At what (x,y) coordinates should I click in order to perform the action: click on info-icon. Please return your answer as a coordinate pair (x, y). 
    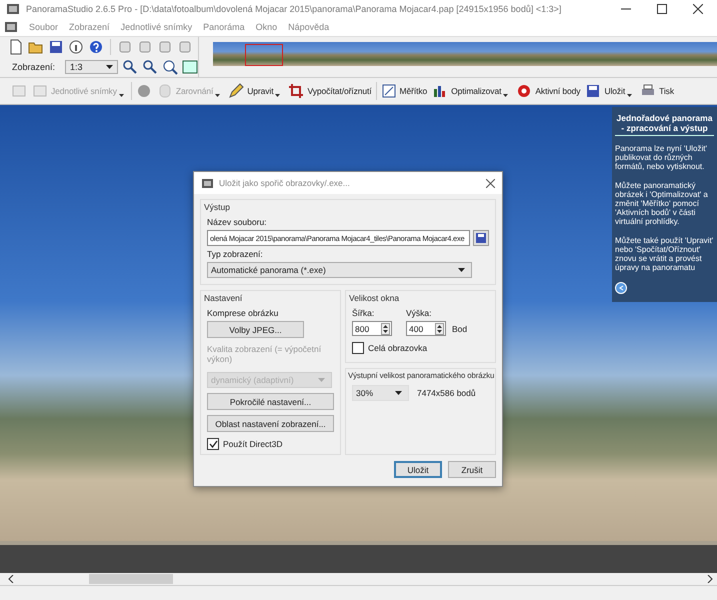
    Looking at the image, I should click on (76, 47).